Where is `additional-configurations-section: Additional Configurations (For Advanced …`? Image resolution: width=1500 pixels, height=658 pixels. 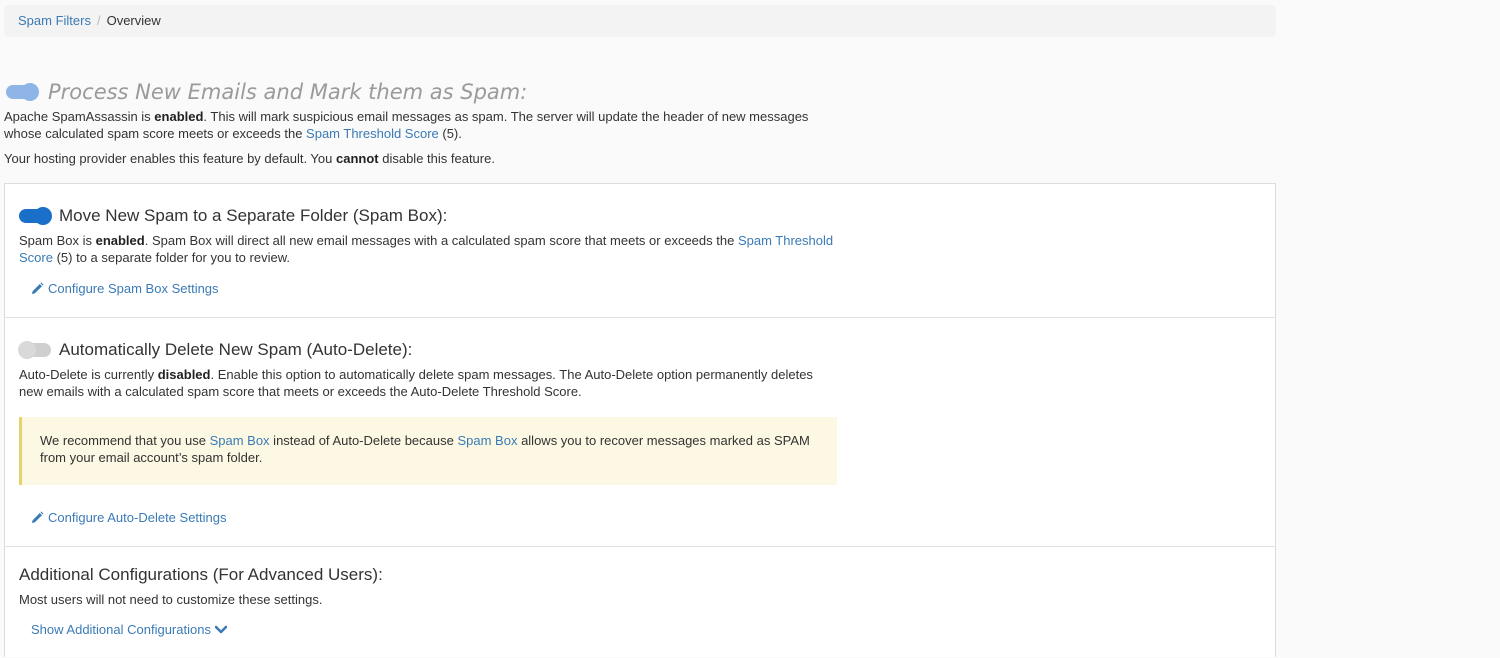 additional-configurations-section: Additional Configurations (For Advanced … is located at coordinates (640, 602).